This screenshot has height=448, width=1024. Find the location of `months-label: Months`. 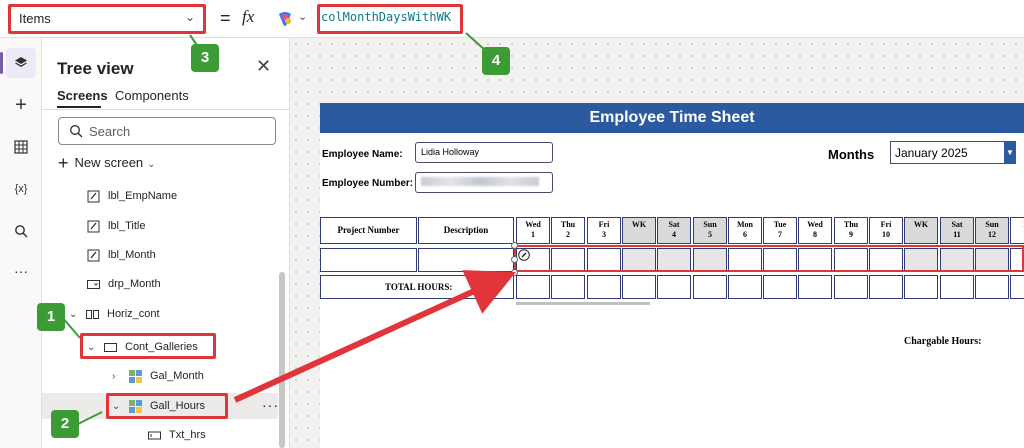

months-label: Months is located at coordinates (851, 154).